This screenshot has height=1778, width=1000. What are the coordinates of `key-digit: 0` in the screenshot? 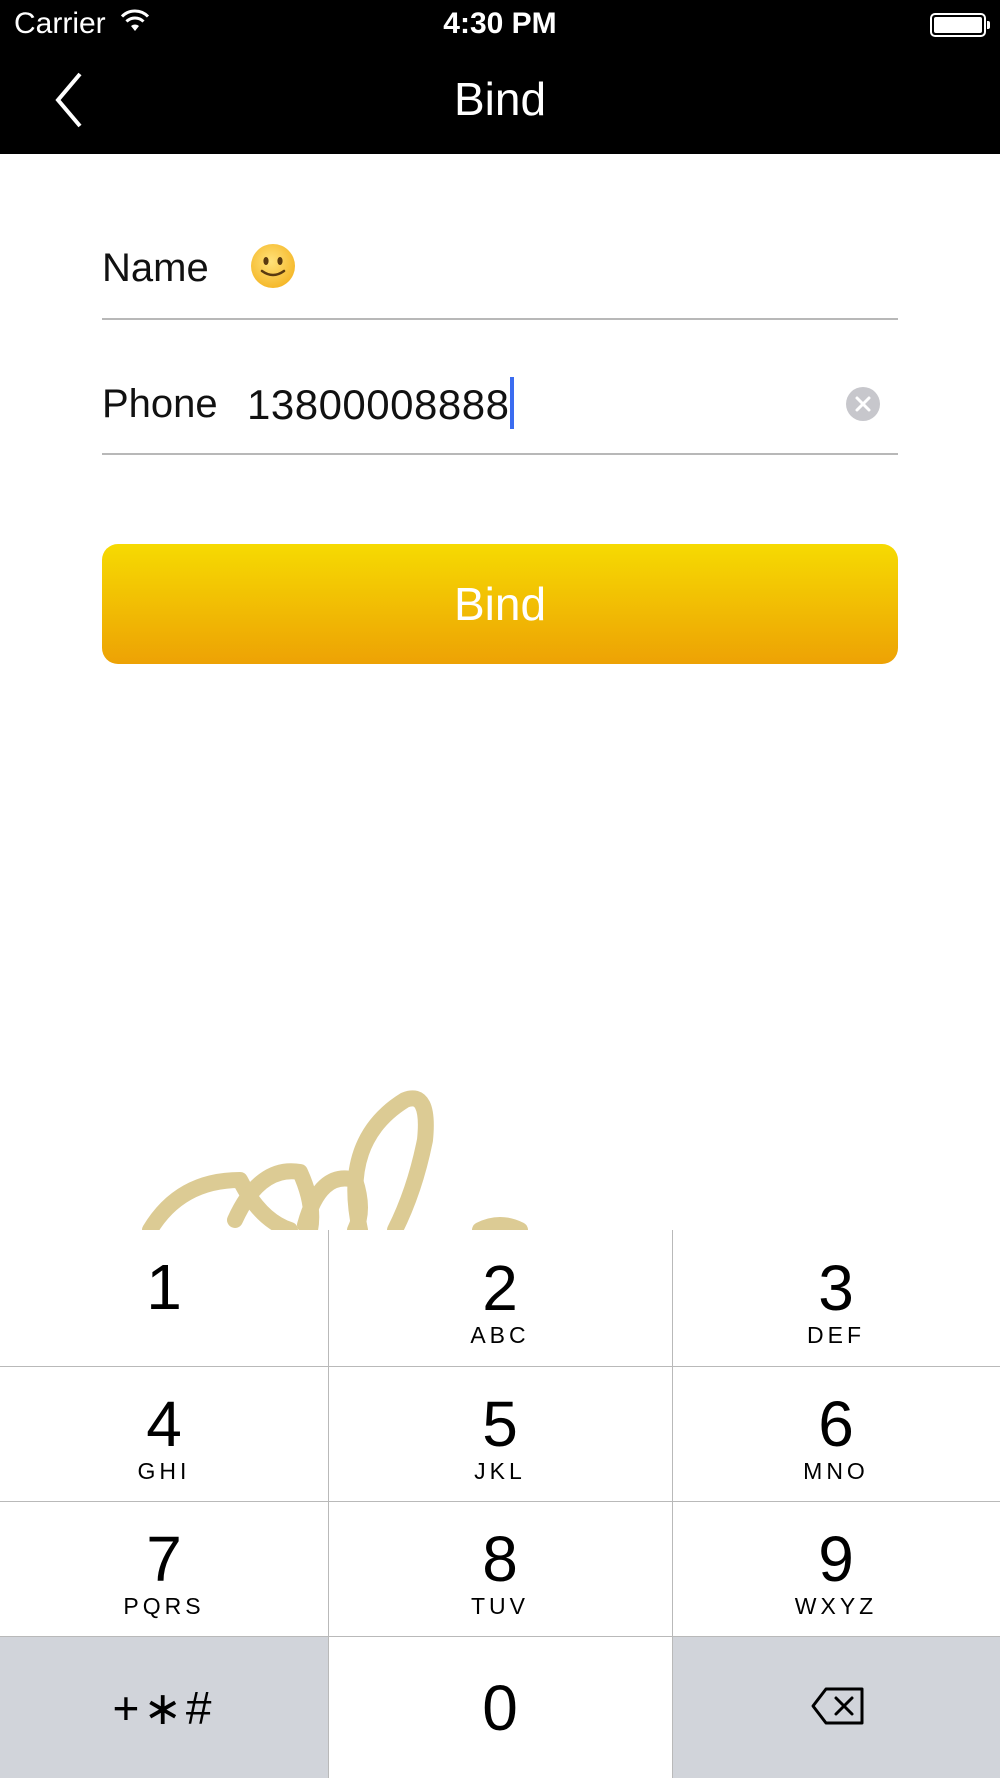 It's located at (500, 1708).